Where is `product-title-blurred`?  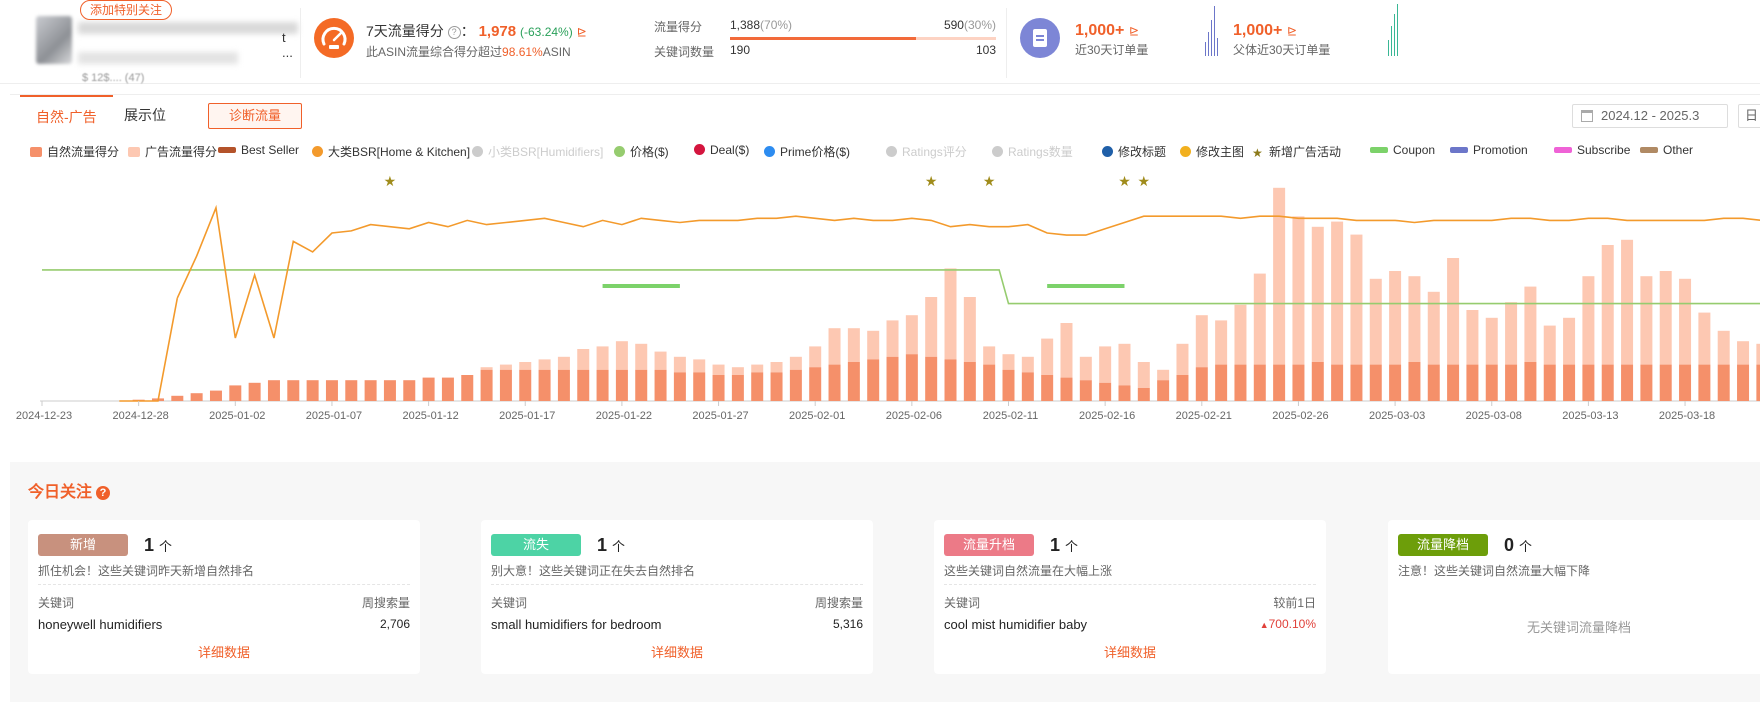
product-title-blurred is located at coordinates (188, 28).